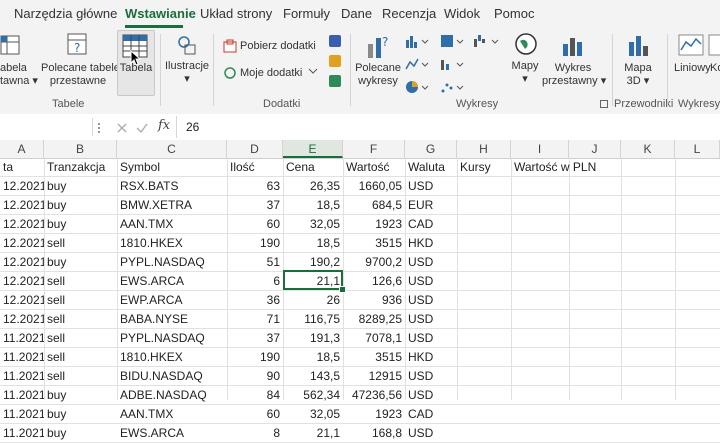 This screenshot has width=720, height=443. Describe the element at coordinates (80, 75) in the screenshot. I see `recommended-pivot-button: Polecane tabele przestawne` at that location.